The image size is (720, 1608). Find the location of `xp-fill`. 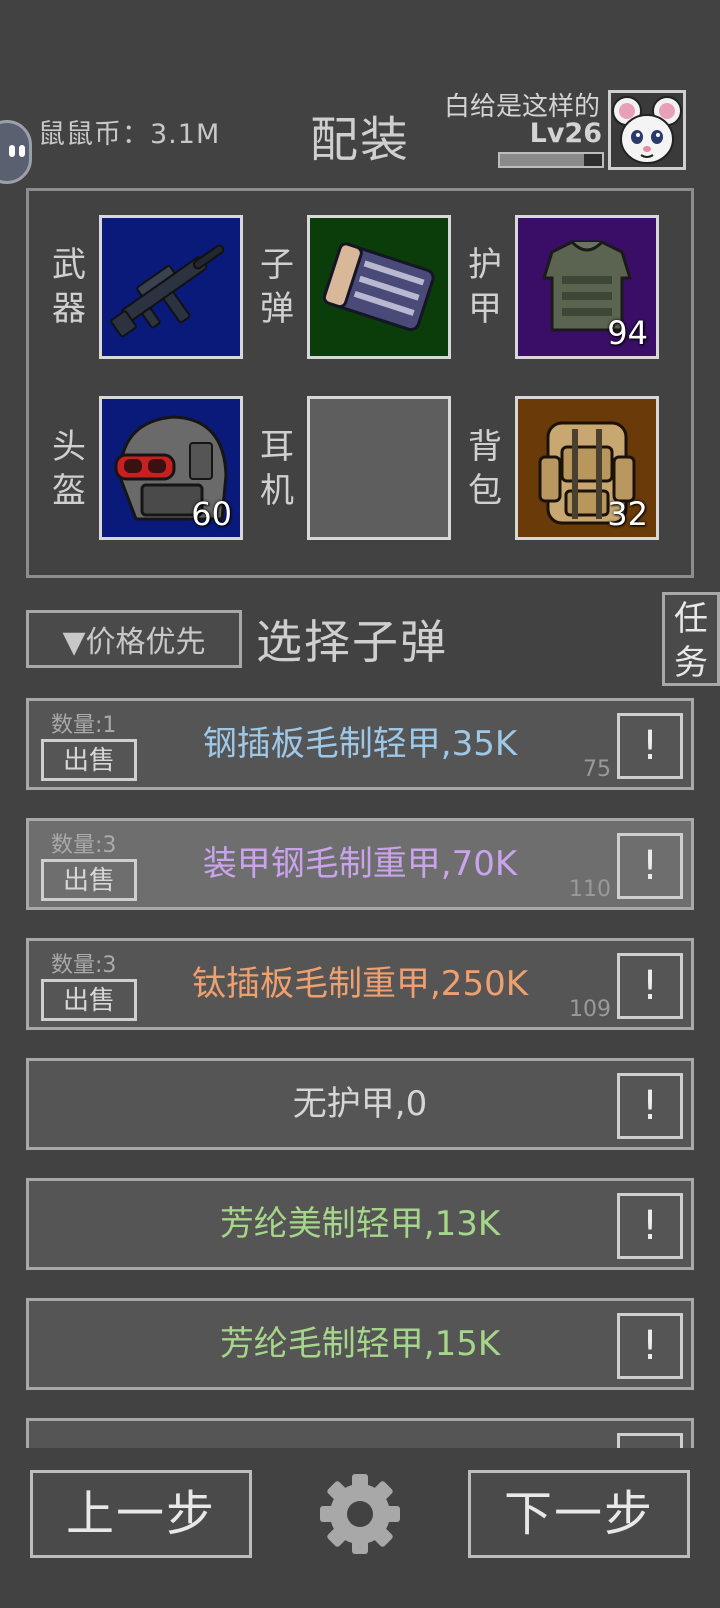

xp-fill is located at coordinates (542, 160).